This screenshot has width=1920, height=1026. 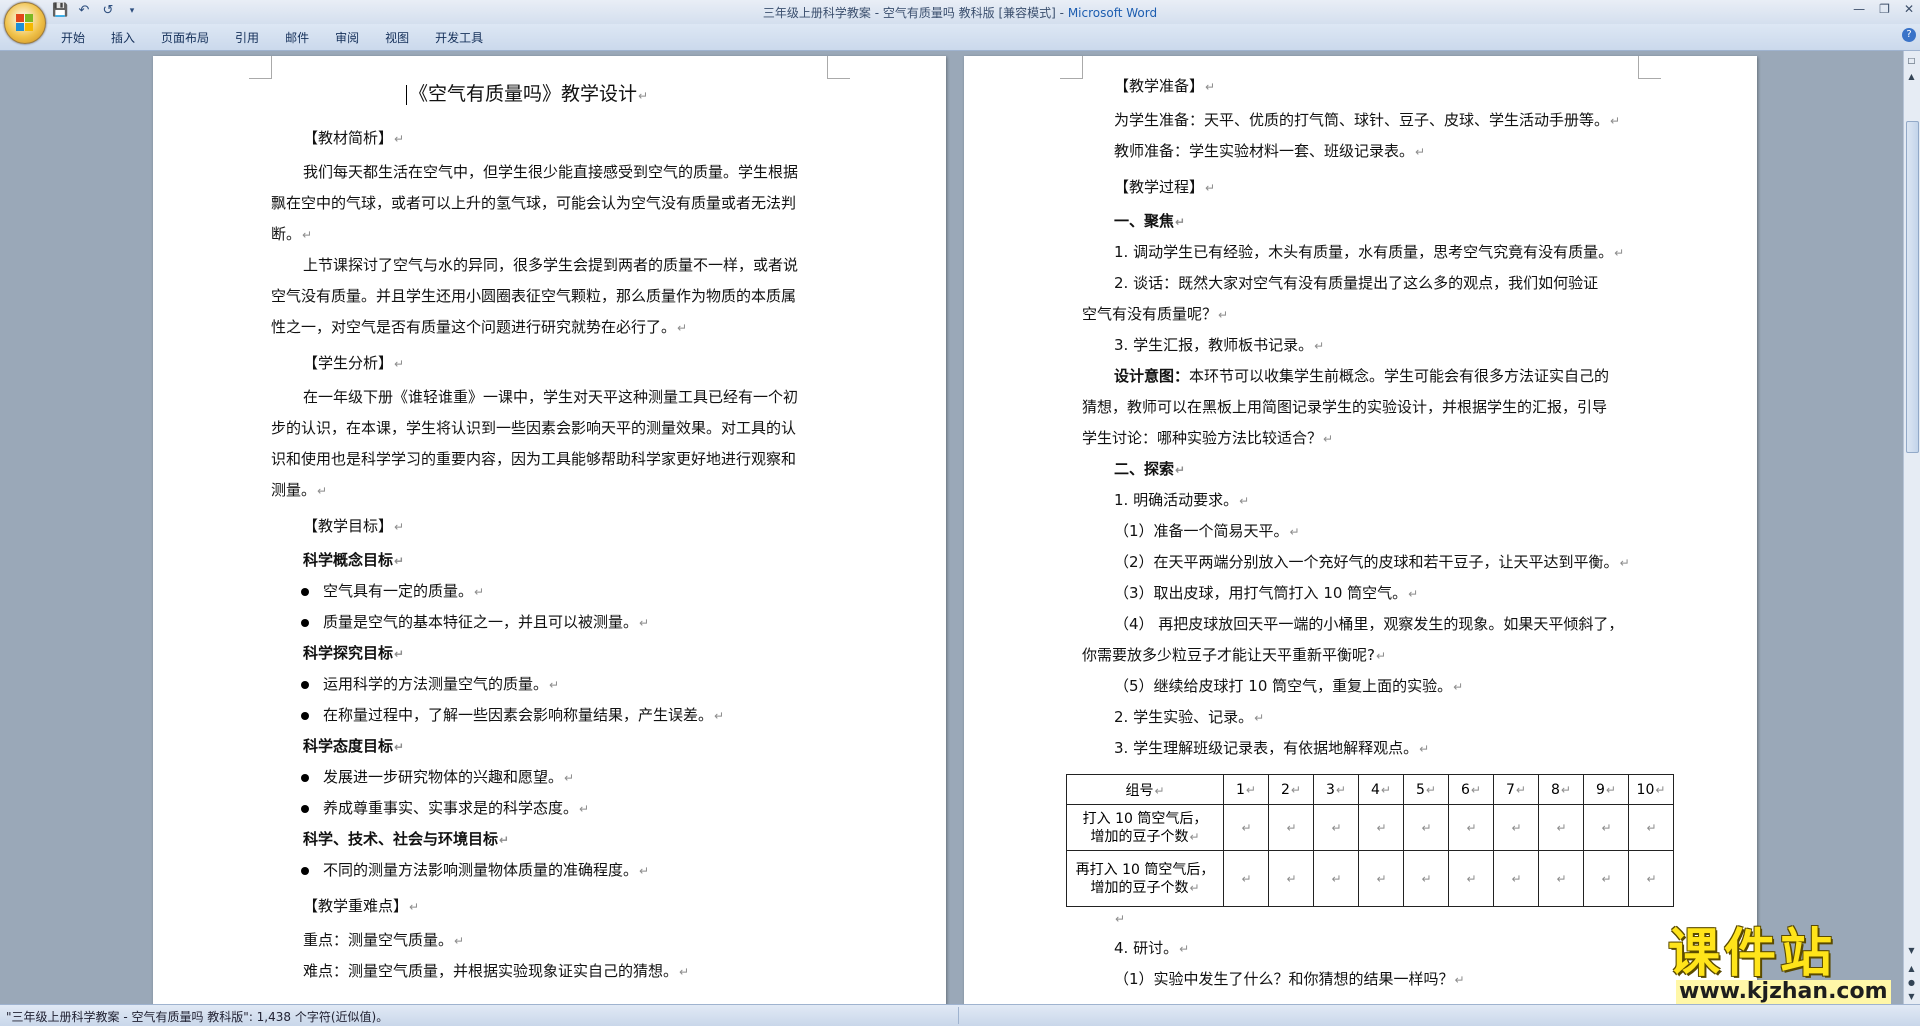 What do you see at coordinates (1182, 500) in the screenshot?
I see `paragraph-line: 1. 明确活动要求。↵` at bounding box center [1182, 500].